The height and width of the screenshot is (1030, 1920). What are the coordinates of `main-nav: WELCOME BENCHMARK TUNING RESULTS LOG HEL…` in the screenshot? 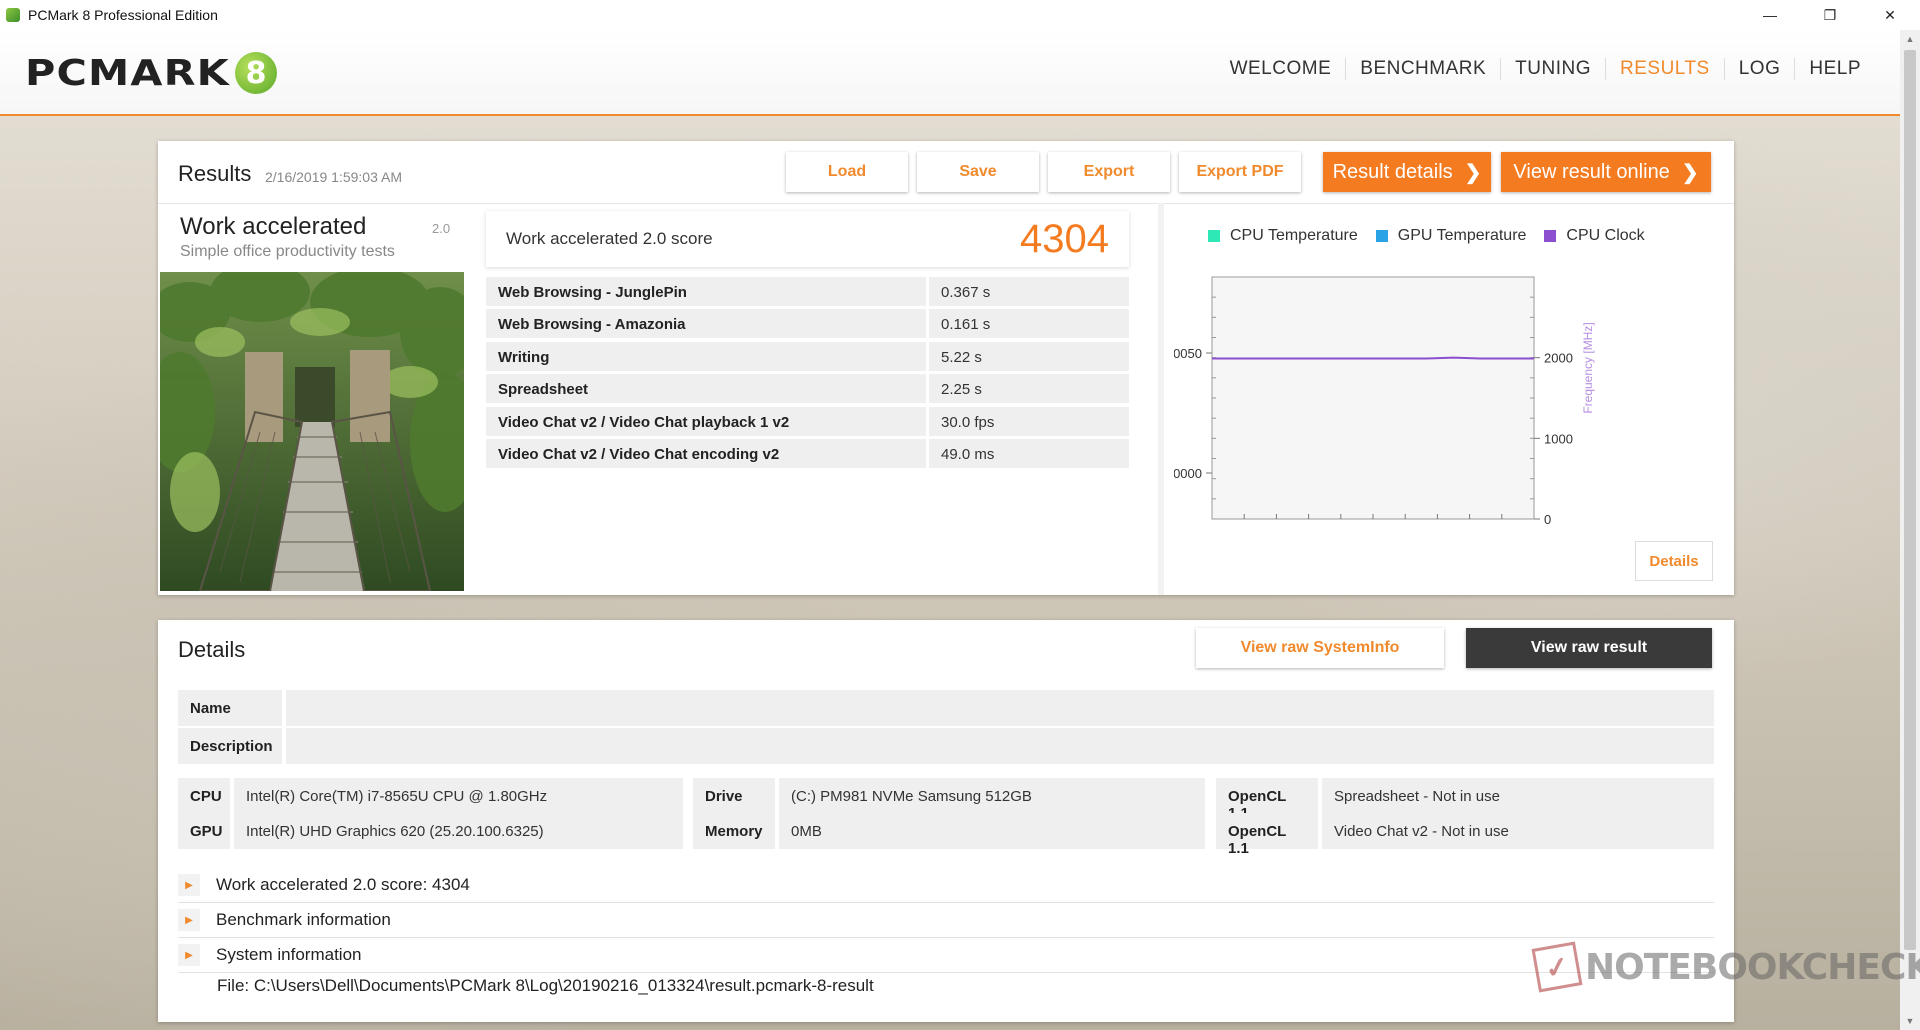 It's located at (1545, 69).